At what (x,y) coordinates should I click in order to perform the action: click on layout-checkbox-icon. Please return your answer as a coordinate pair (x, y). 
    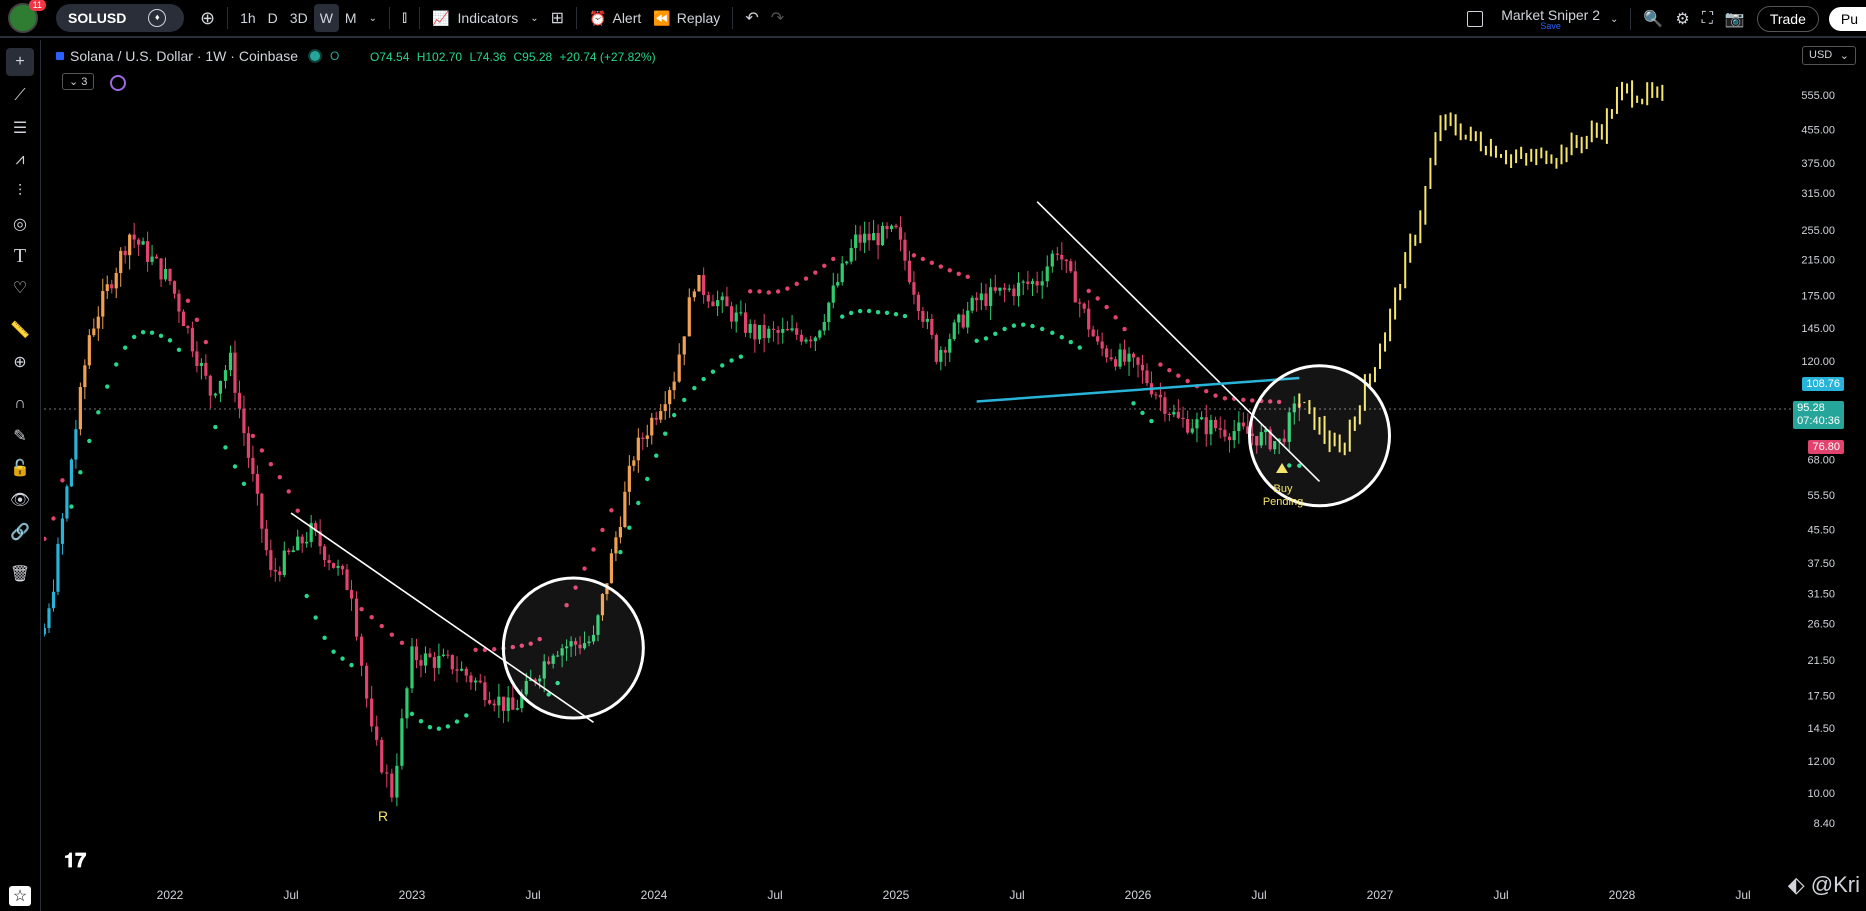
    Looking at the image, I should click on (1475, 19).